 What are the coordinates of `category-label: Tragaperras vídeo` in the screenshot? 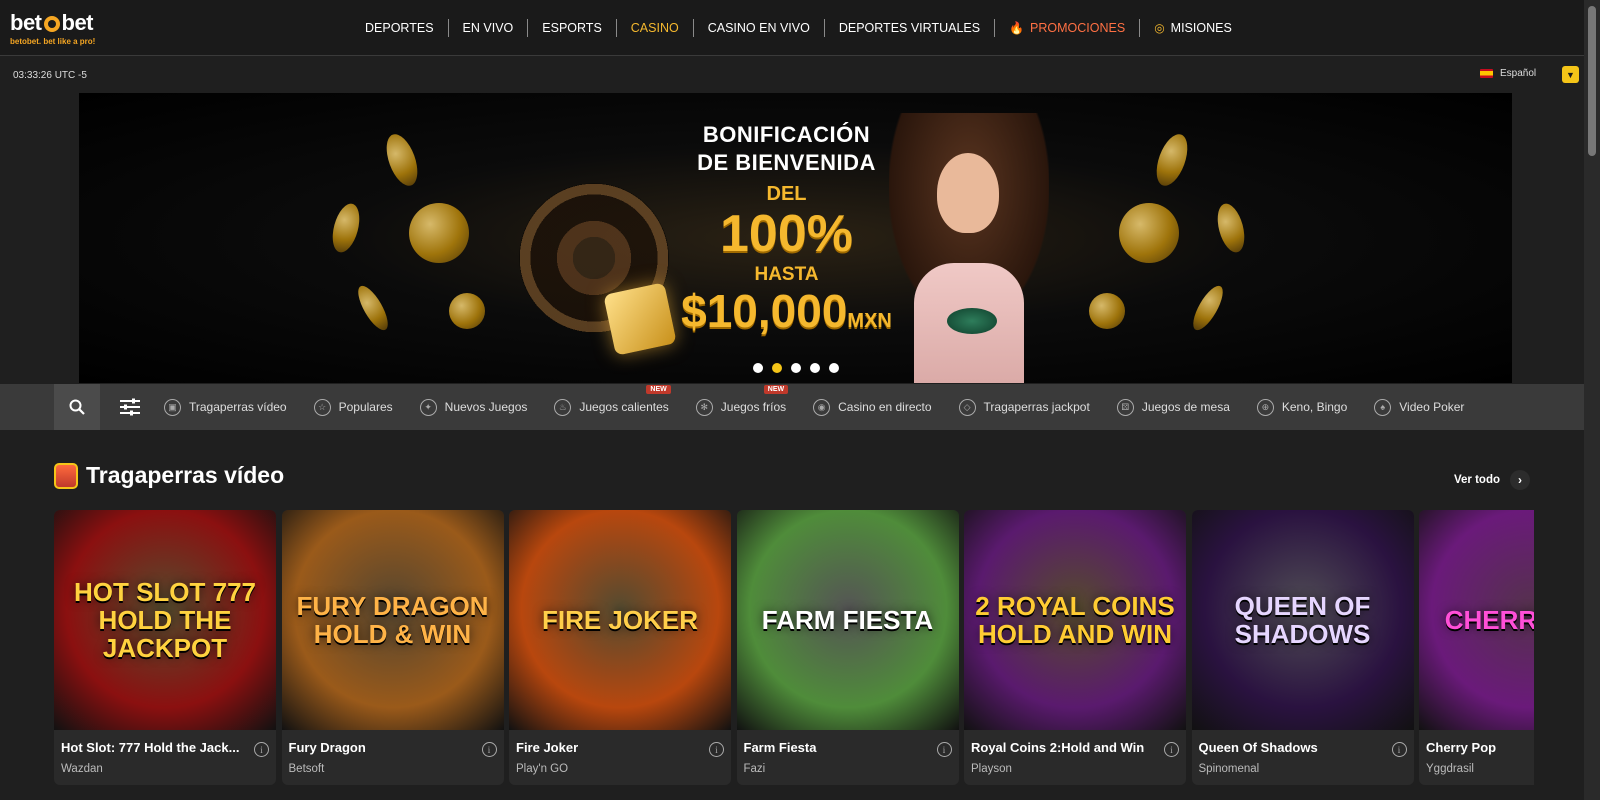 It's located at (238, 407).